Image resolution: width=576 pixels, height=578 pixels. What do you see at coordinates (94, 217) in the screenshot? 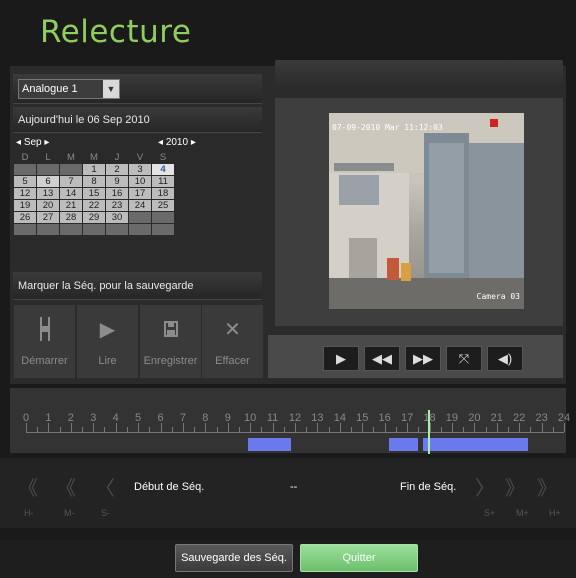
I see `calendar-day: 29` at bounding box center [94, 217].